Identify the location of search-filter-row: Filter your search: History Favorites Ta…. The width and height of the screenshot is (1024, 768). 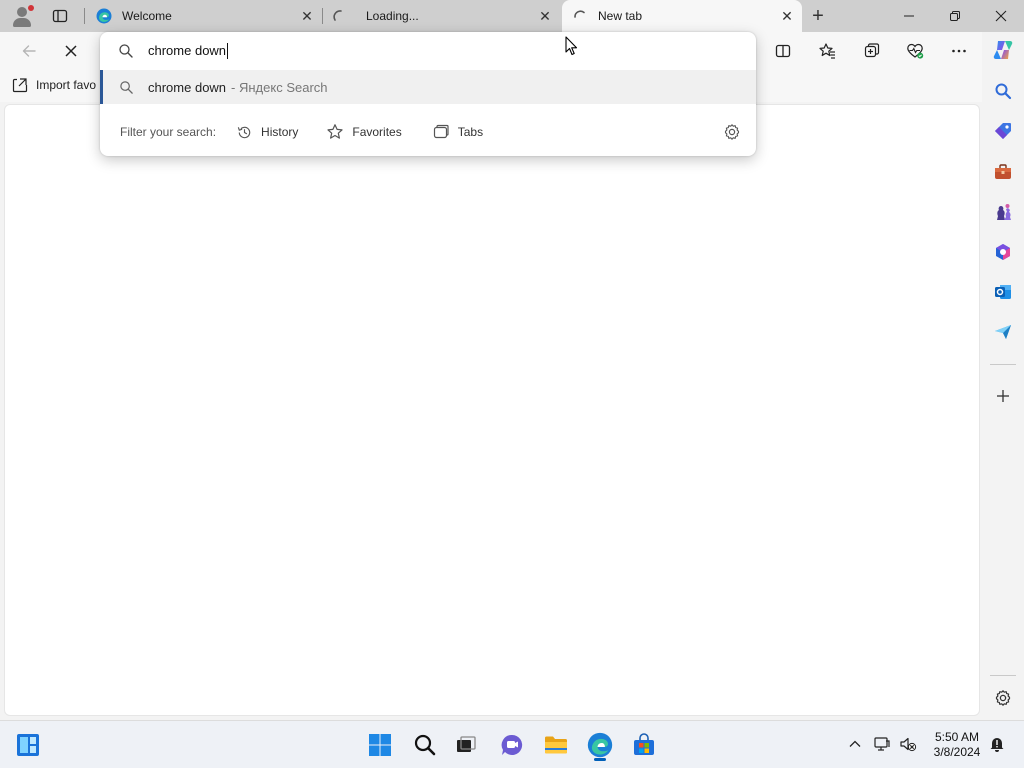
(428, 132).